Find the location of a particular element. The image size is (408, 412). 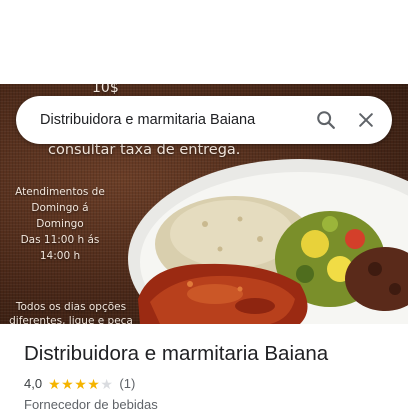

place-category: Fornecedor de bebidas is located at coordinates (91, 404).